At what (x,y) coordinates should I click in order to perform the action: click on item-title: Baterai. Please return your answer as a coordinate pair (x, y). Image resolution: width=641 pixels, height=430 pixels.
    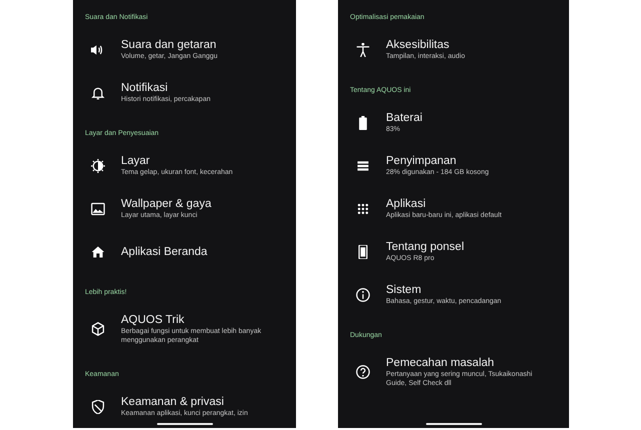
    Looking at the image, I should click on (404, 118).